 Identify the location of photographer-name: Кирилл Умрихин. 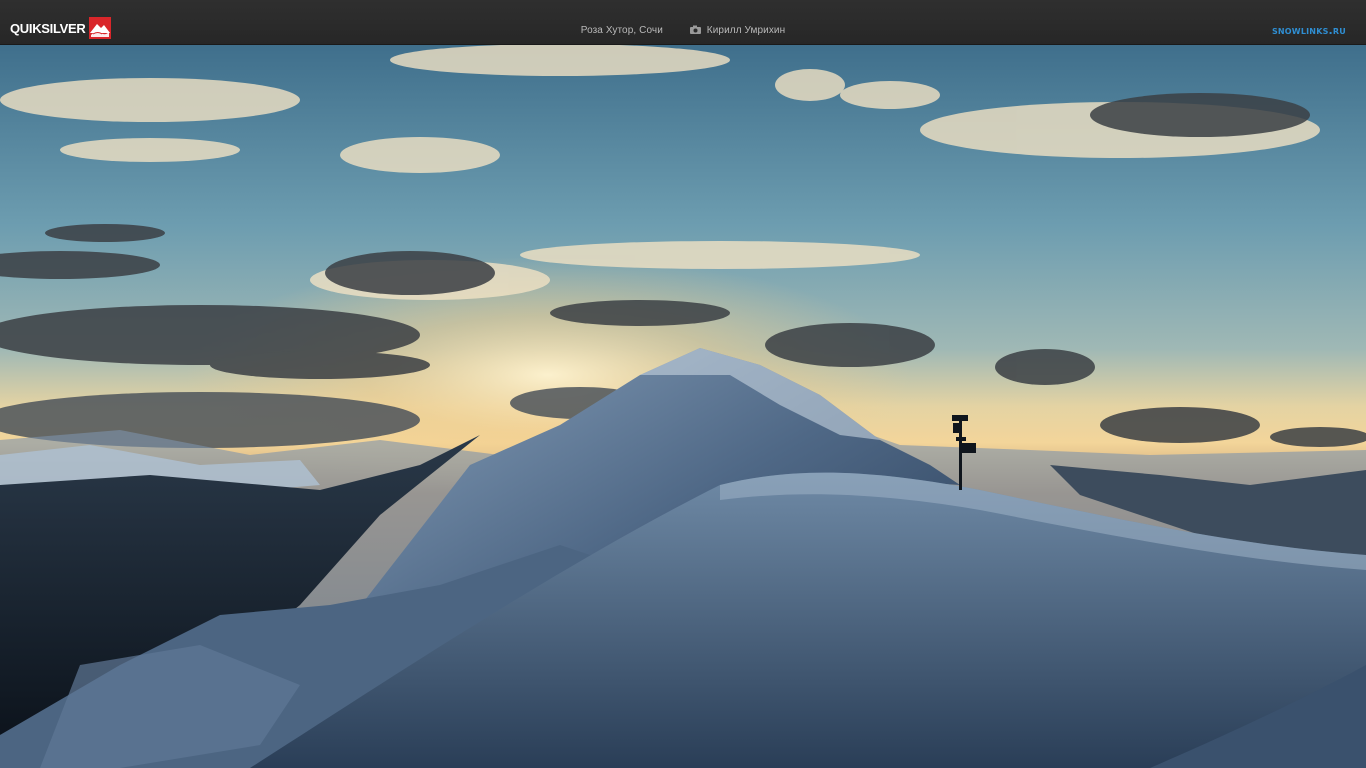
(746, 30).